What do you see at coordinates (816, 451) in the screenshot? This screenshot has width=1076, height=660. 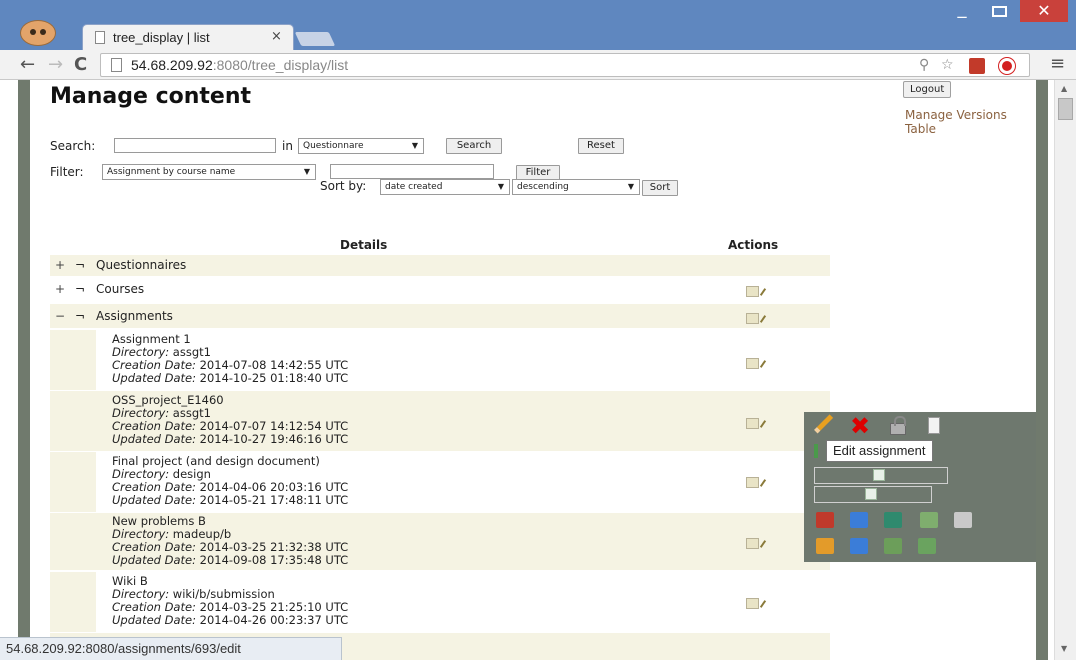 I see `assign-icon` at bounding box center [816, 451].